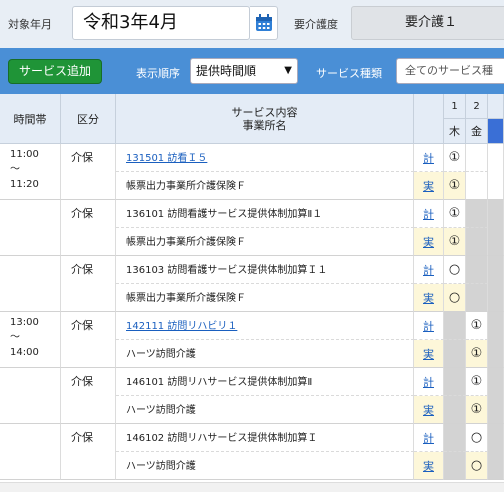 Image resolution: width=504 pixels, height=492 pixels. I want to click on time-cell: 11:00 〜 11:20, so click(30, 172).